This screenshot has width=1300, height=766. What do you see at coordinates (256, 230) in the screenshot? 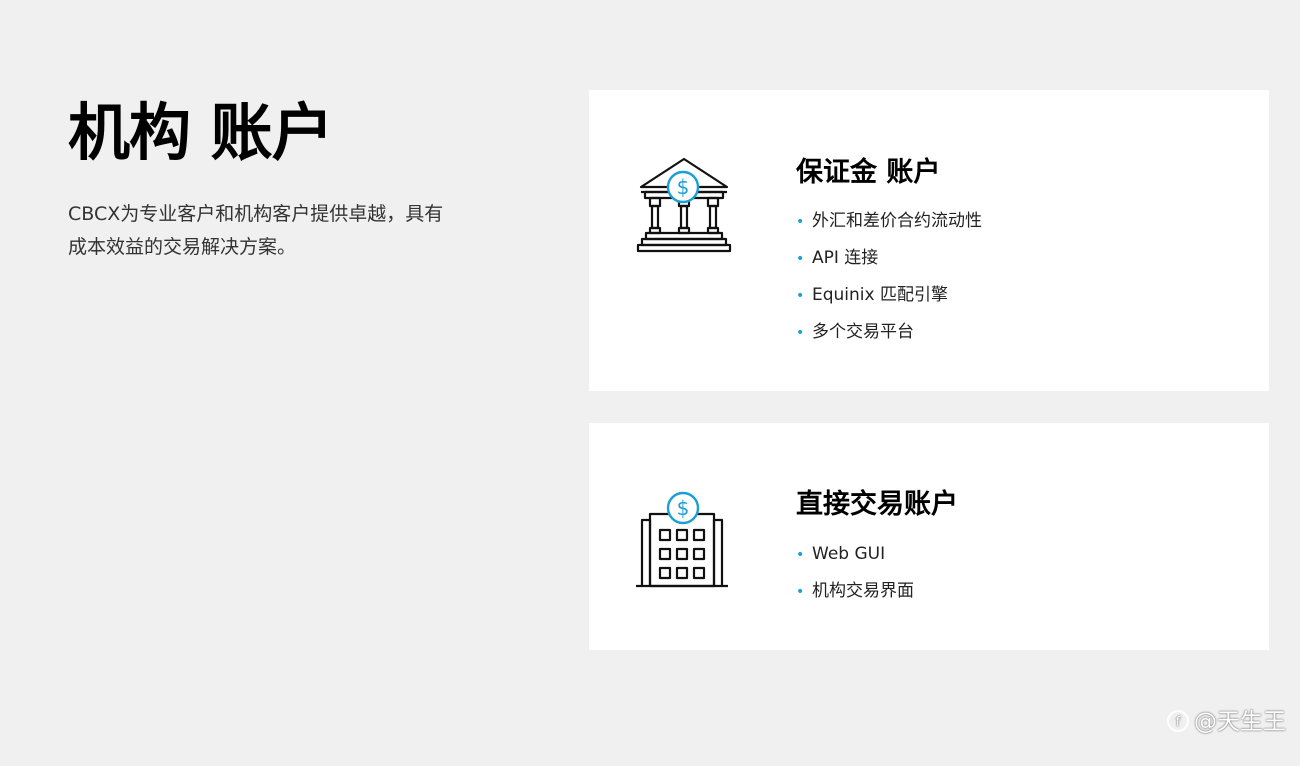
I see `intro-description: CBCX为专业客户和机构客户提供卓越，具有成本效益的交易解决方案。` at bounding box center [256, 230].